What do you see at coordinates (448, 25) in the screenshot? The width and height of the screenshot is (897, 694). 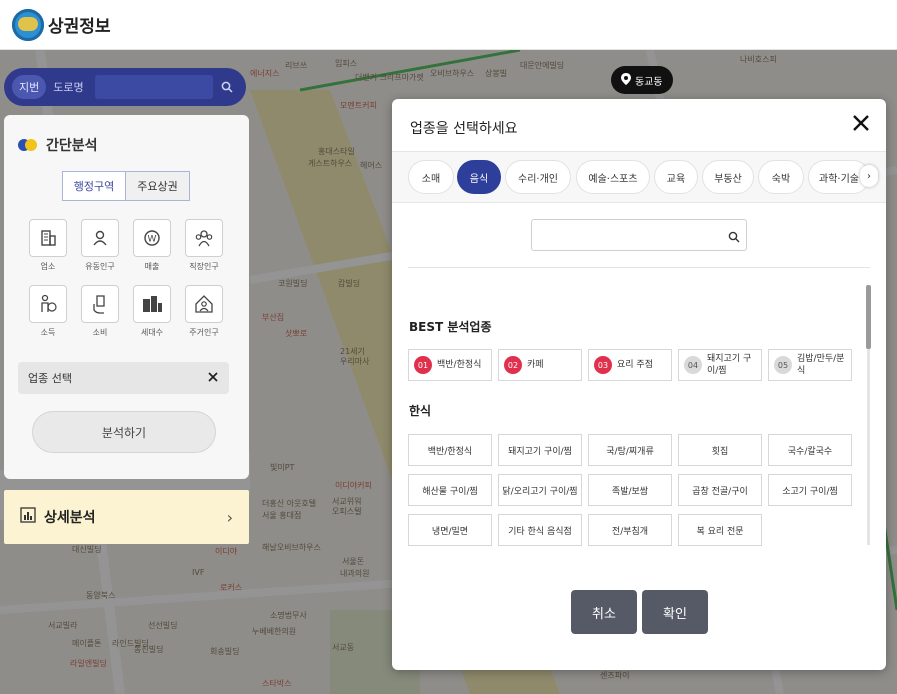 I see `app-header: 상권정보` at bounding box center [448, 25].